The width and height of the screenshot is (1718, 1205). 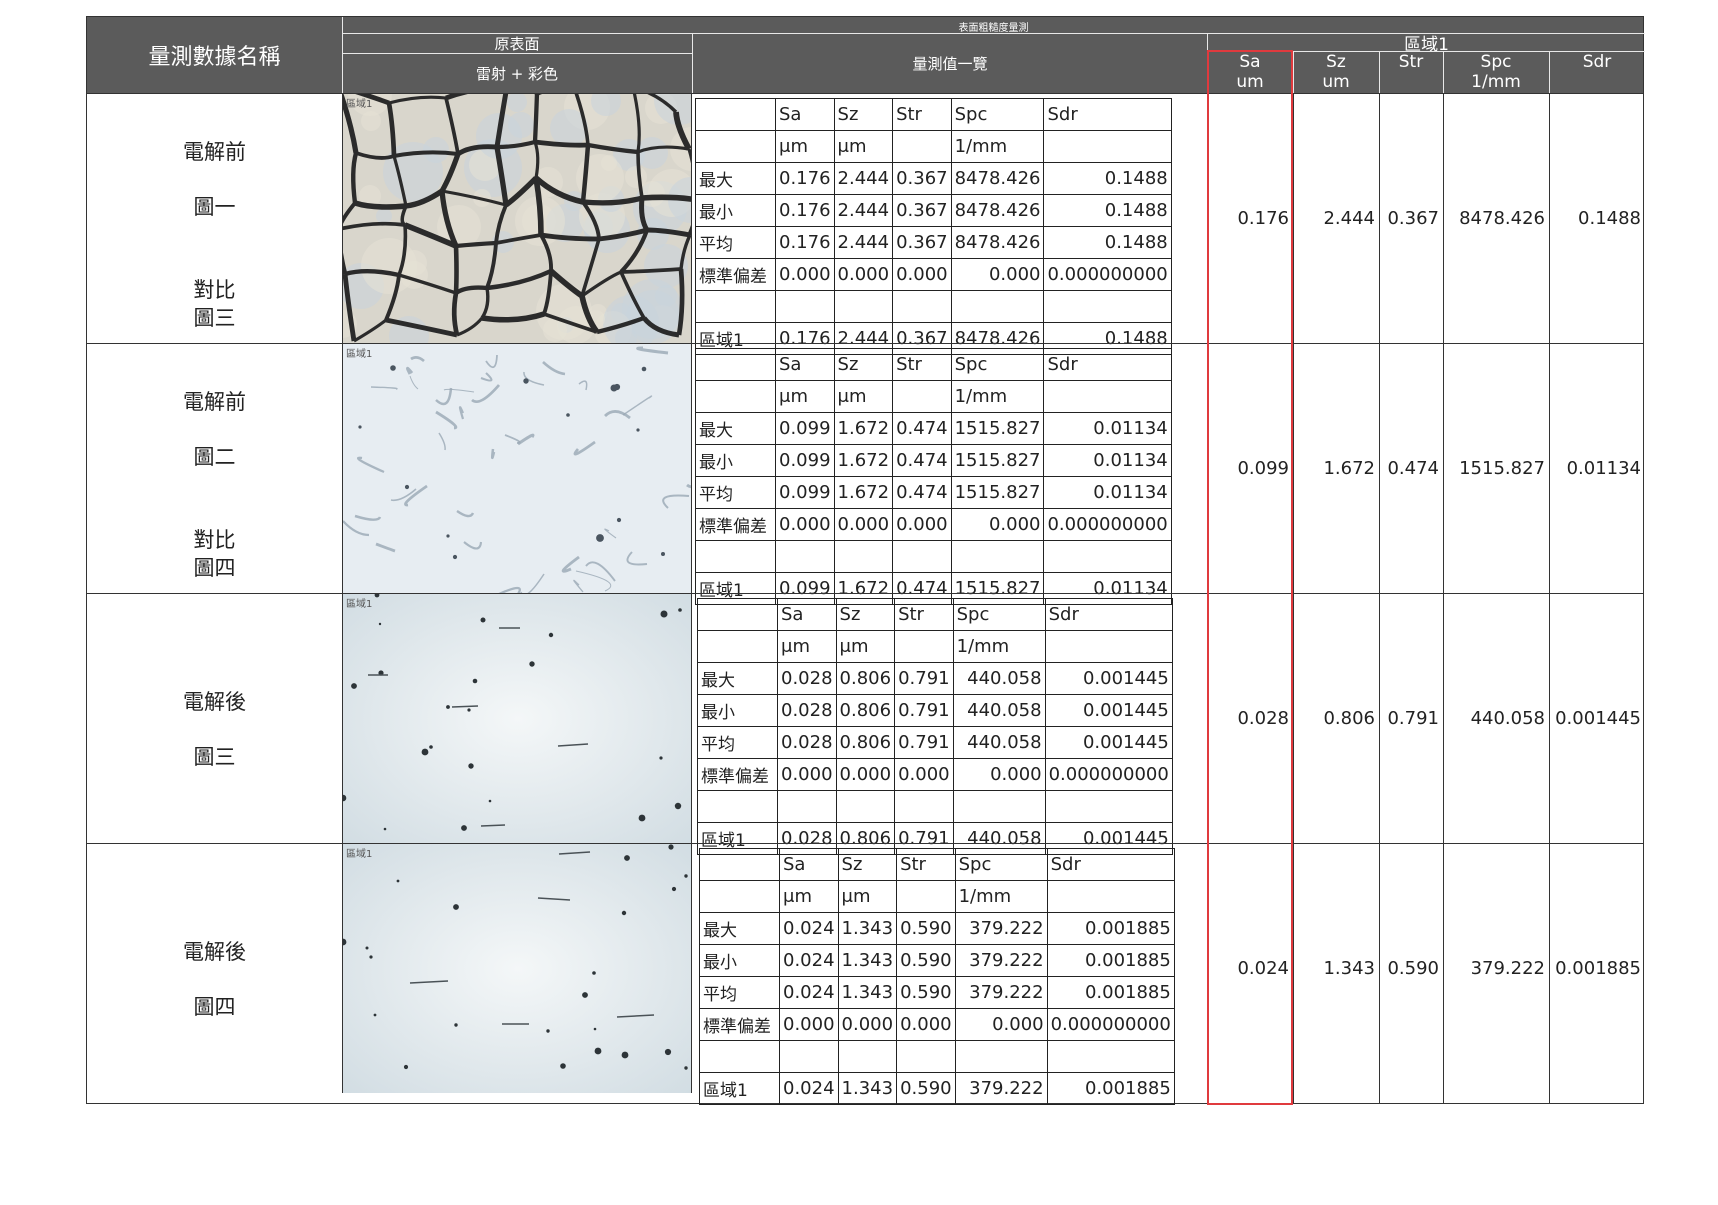 I want to click on table-value-cell: 1515.827, so click(x=997, y=460).